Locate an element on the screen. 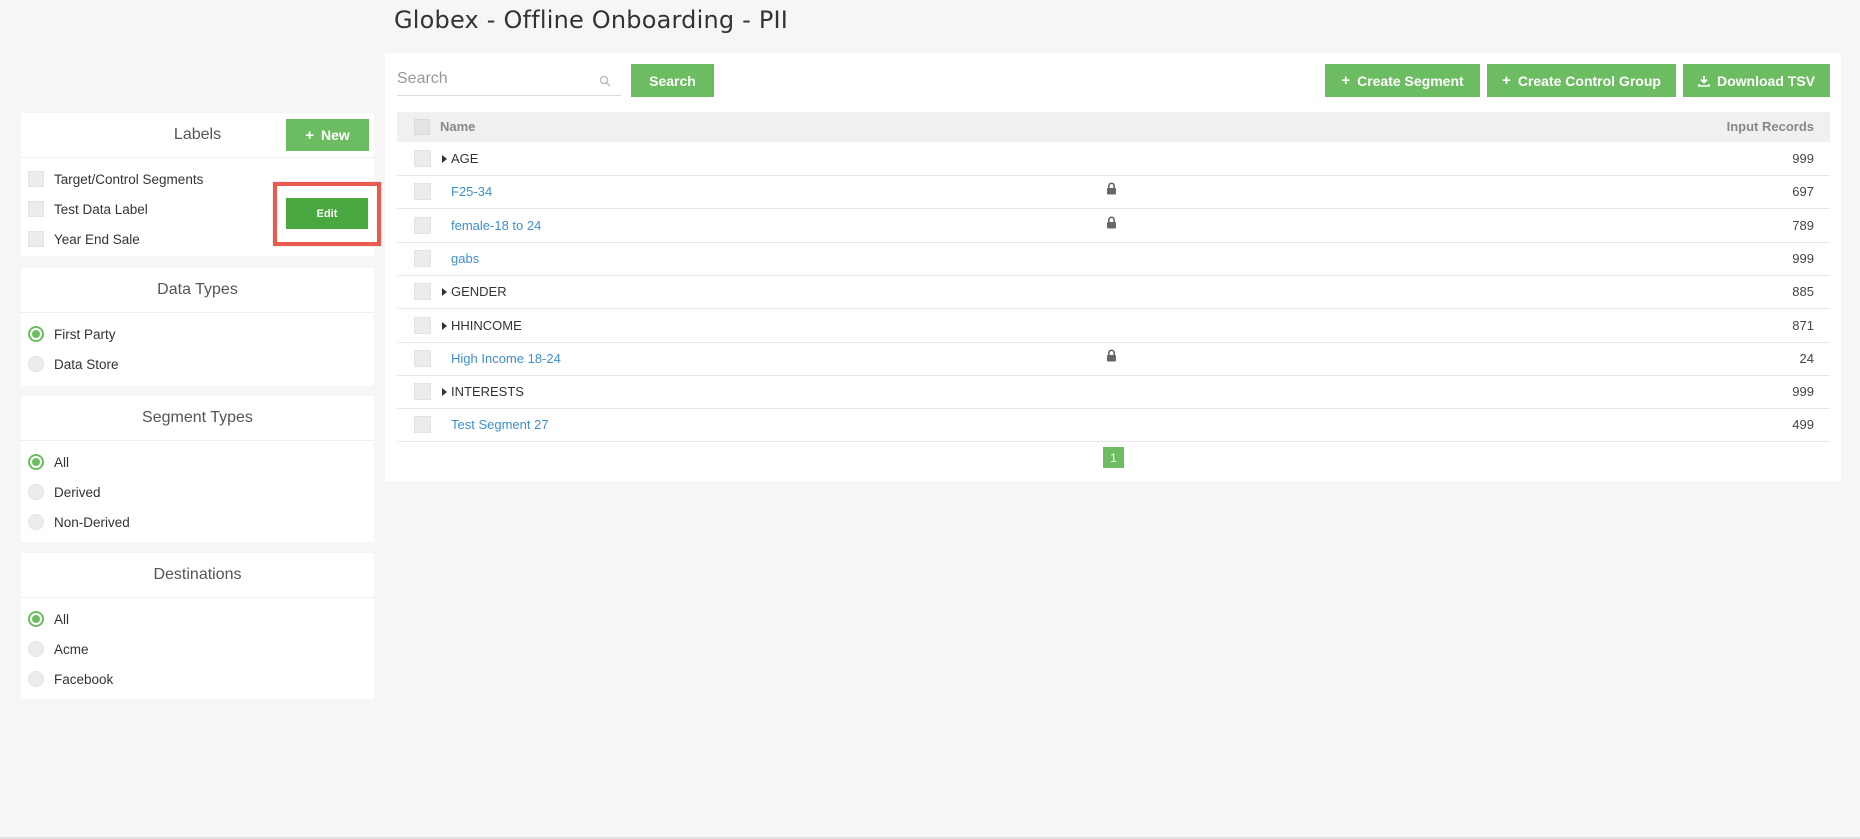 The height and width of the screenshot is (839, 1860). new-label-button-text: New is located at coordinates (335, 135).